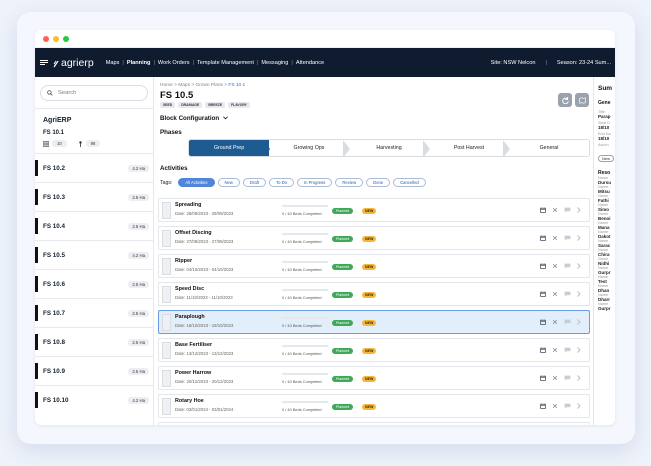 This screenshot has height=466, width=651. I want to click on logo-mark-icon, so click(56, 63).